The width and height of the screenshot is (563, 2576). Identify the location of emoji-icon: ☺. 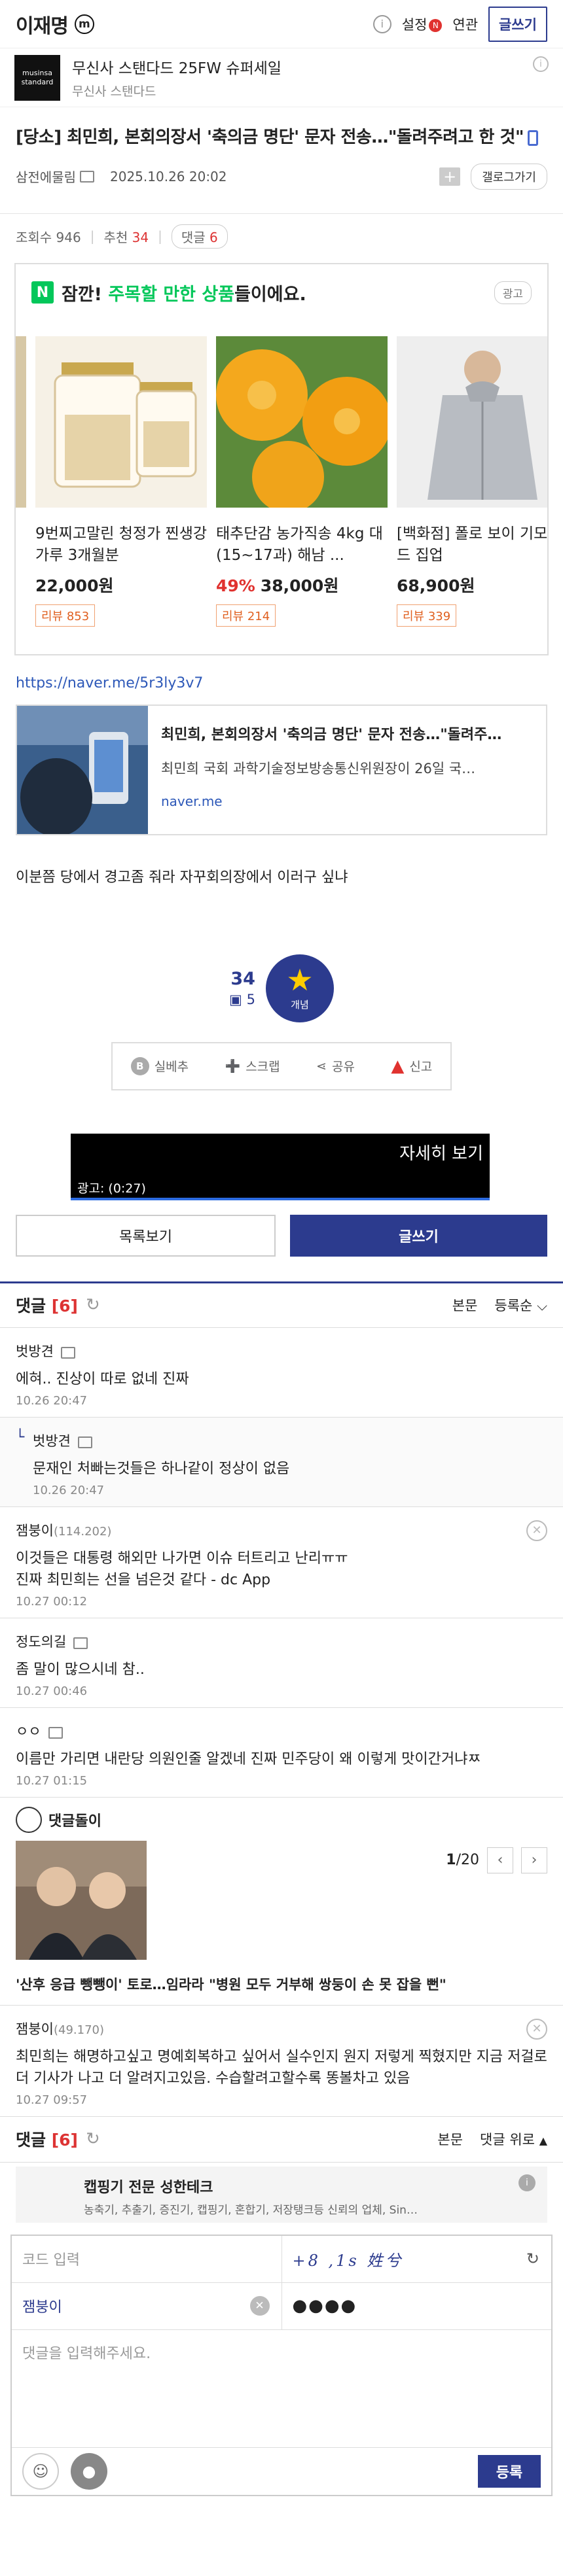
(40, 2471).